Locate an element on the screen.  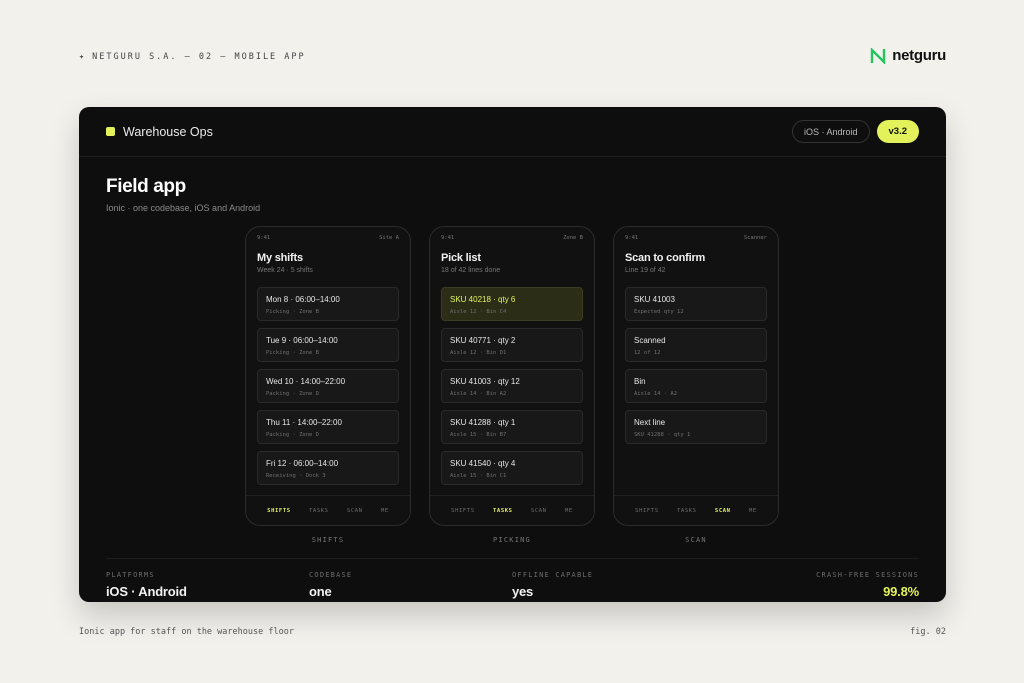
stat-value: one is located at coordinates (320, 591).